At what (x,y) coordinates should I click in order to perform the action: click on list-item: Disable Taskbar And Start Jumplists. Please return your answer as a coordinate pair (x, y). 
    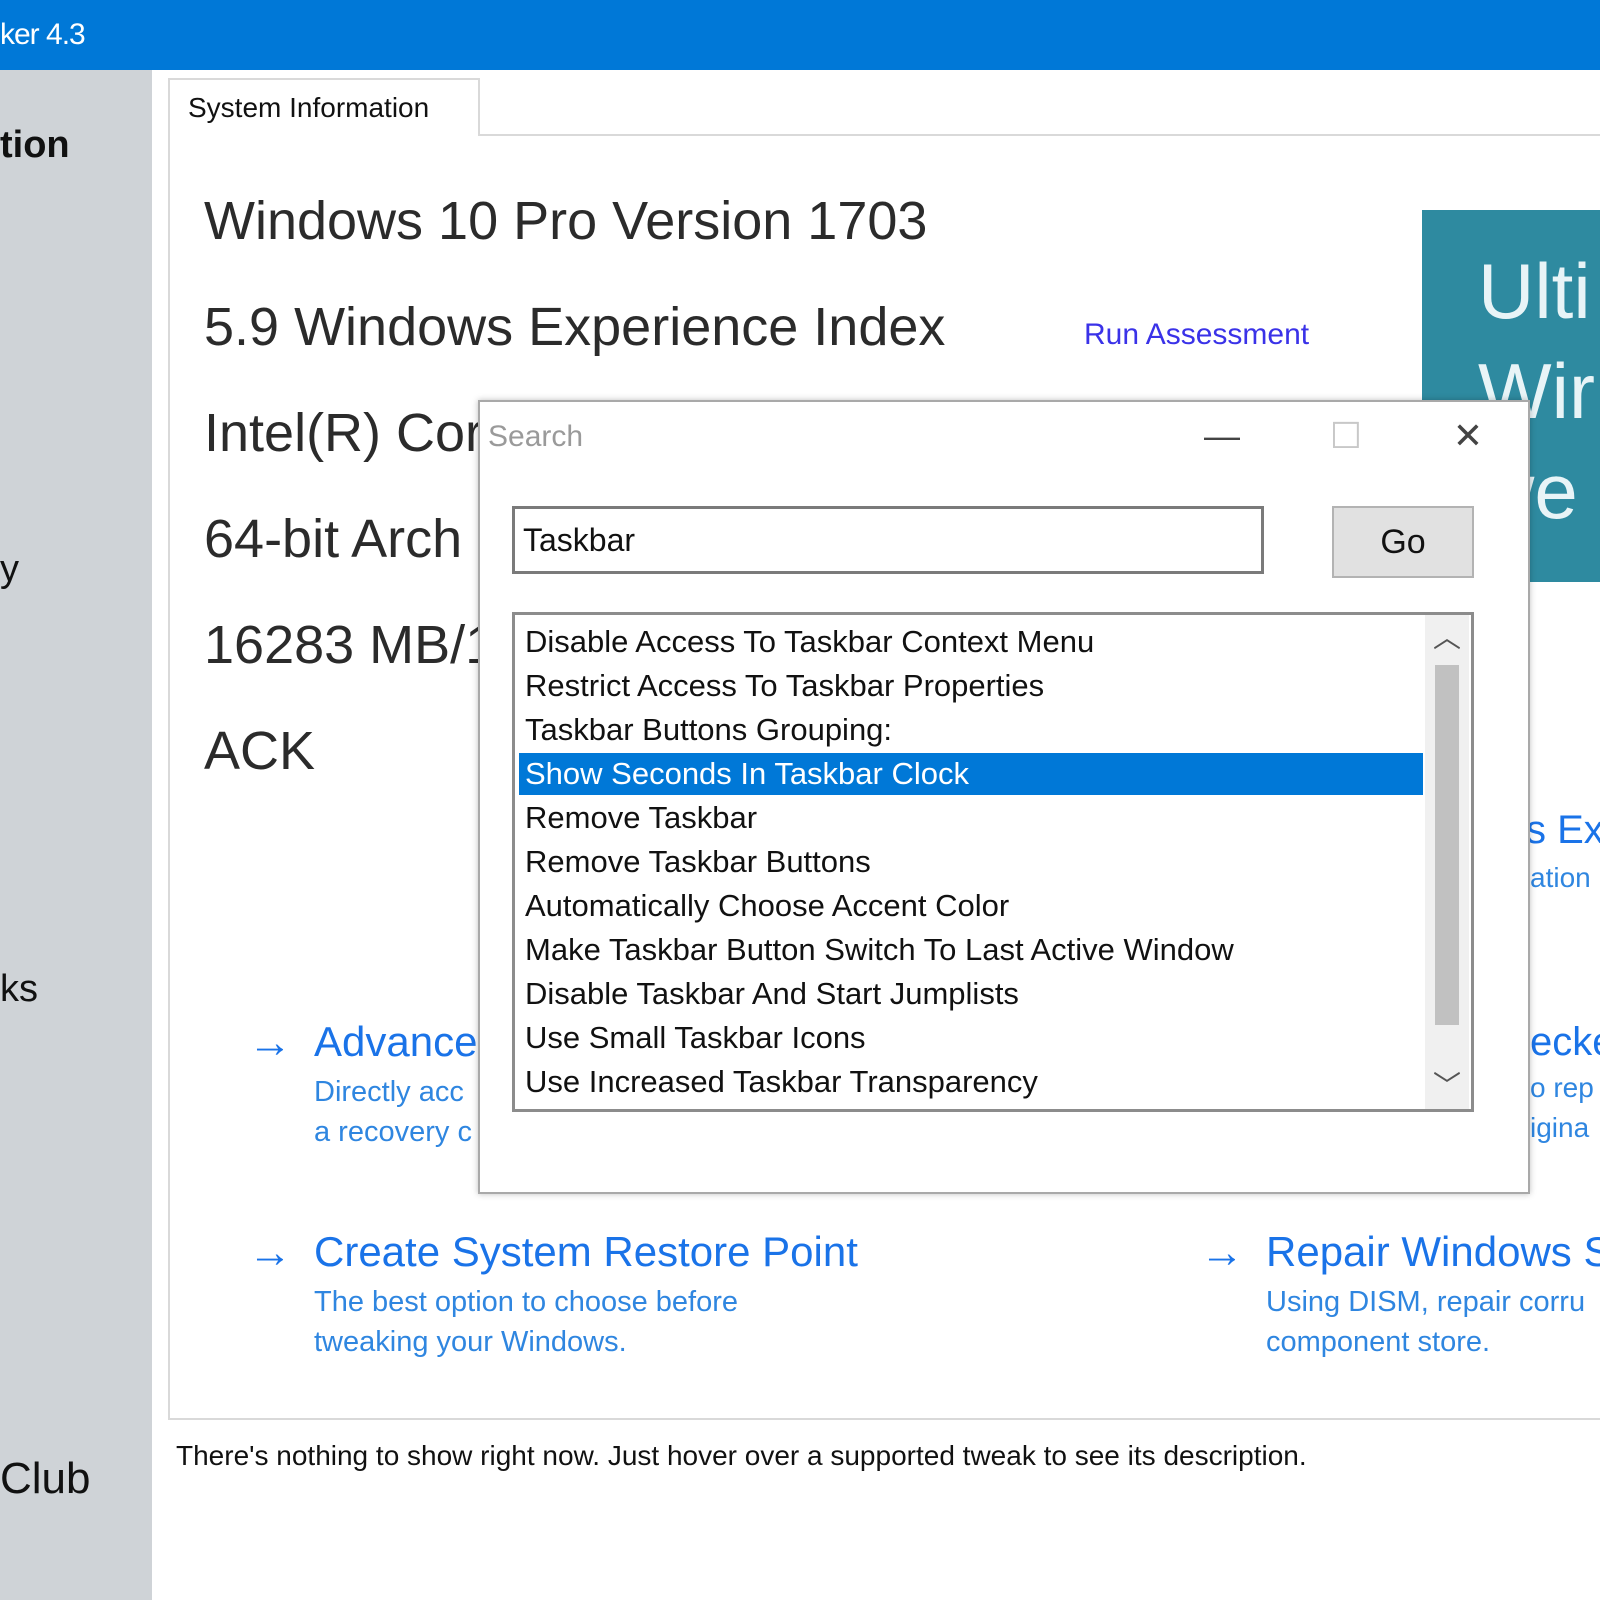
    Looking at the image, I should click on (971, 994).